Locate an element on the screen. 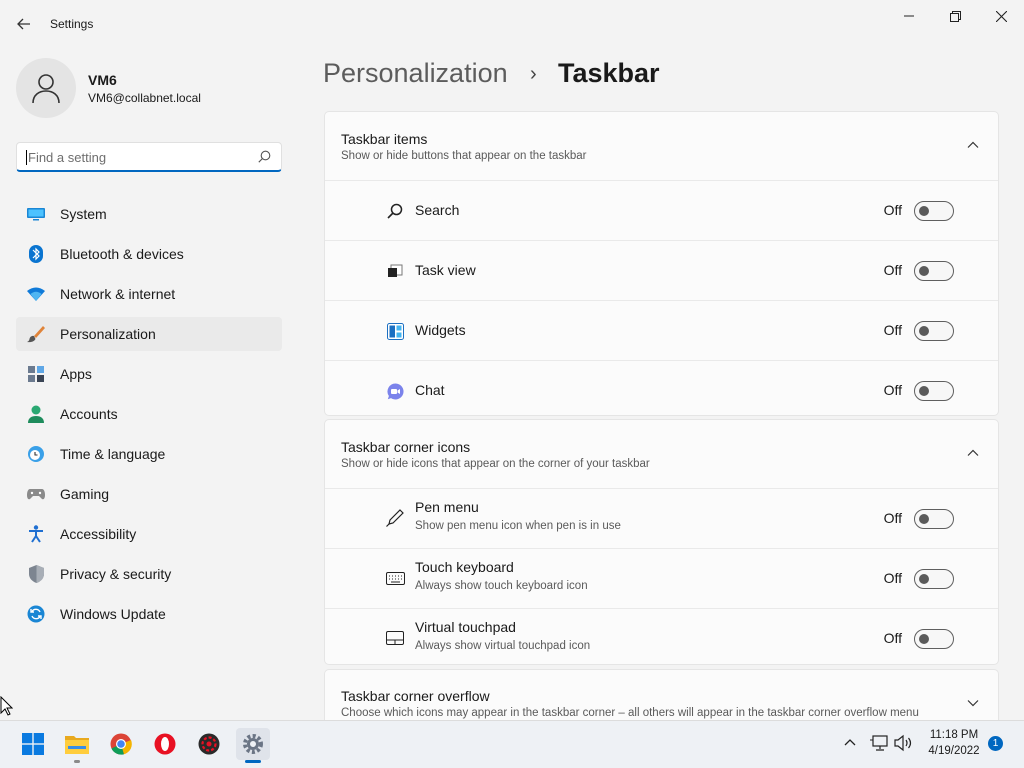 Image resolution: width=1024 pixels, height=768 pixels. widgets-icon is located at coordinates (395, 331).